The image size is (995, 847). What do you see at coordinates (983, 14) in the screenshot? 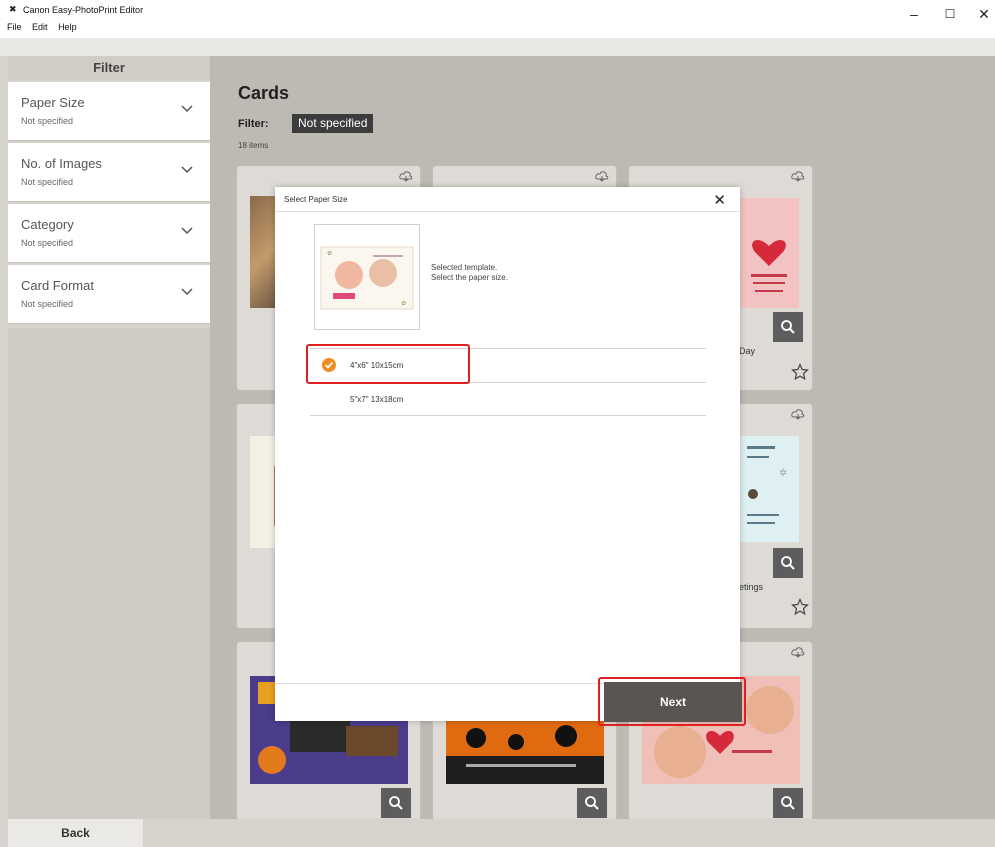
I see `close-window-button: ✕` at bounding box center [983, 14].